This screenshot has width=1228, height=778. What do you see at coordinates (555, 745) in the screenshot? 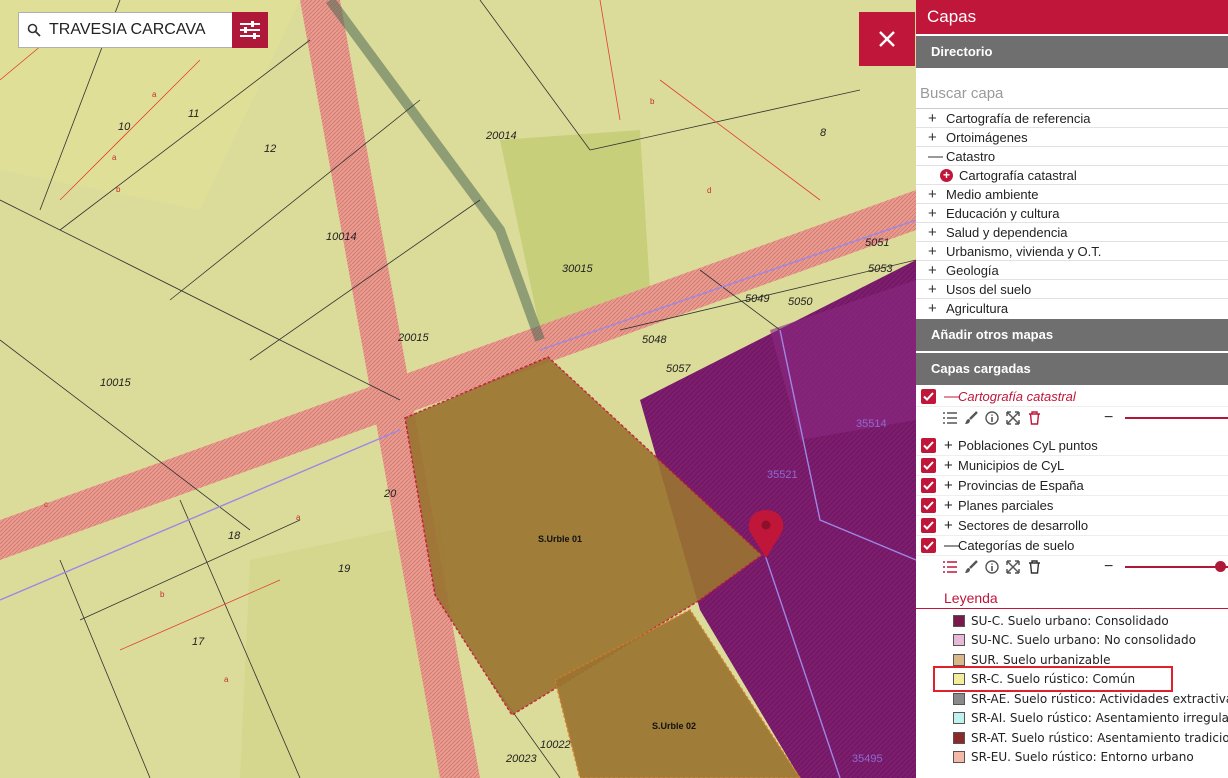
I see `parcel-label: 10022` at bounding box center [555, 745].